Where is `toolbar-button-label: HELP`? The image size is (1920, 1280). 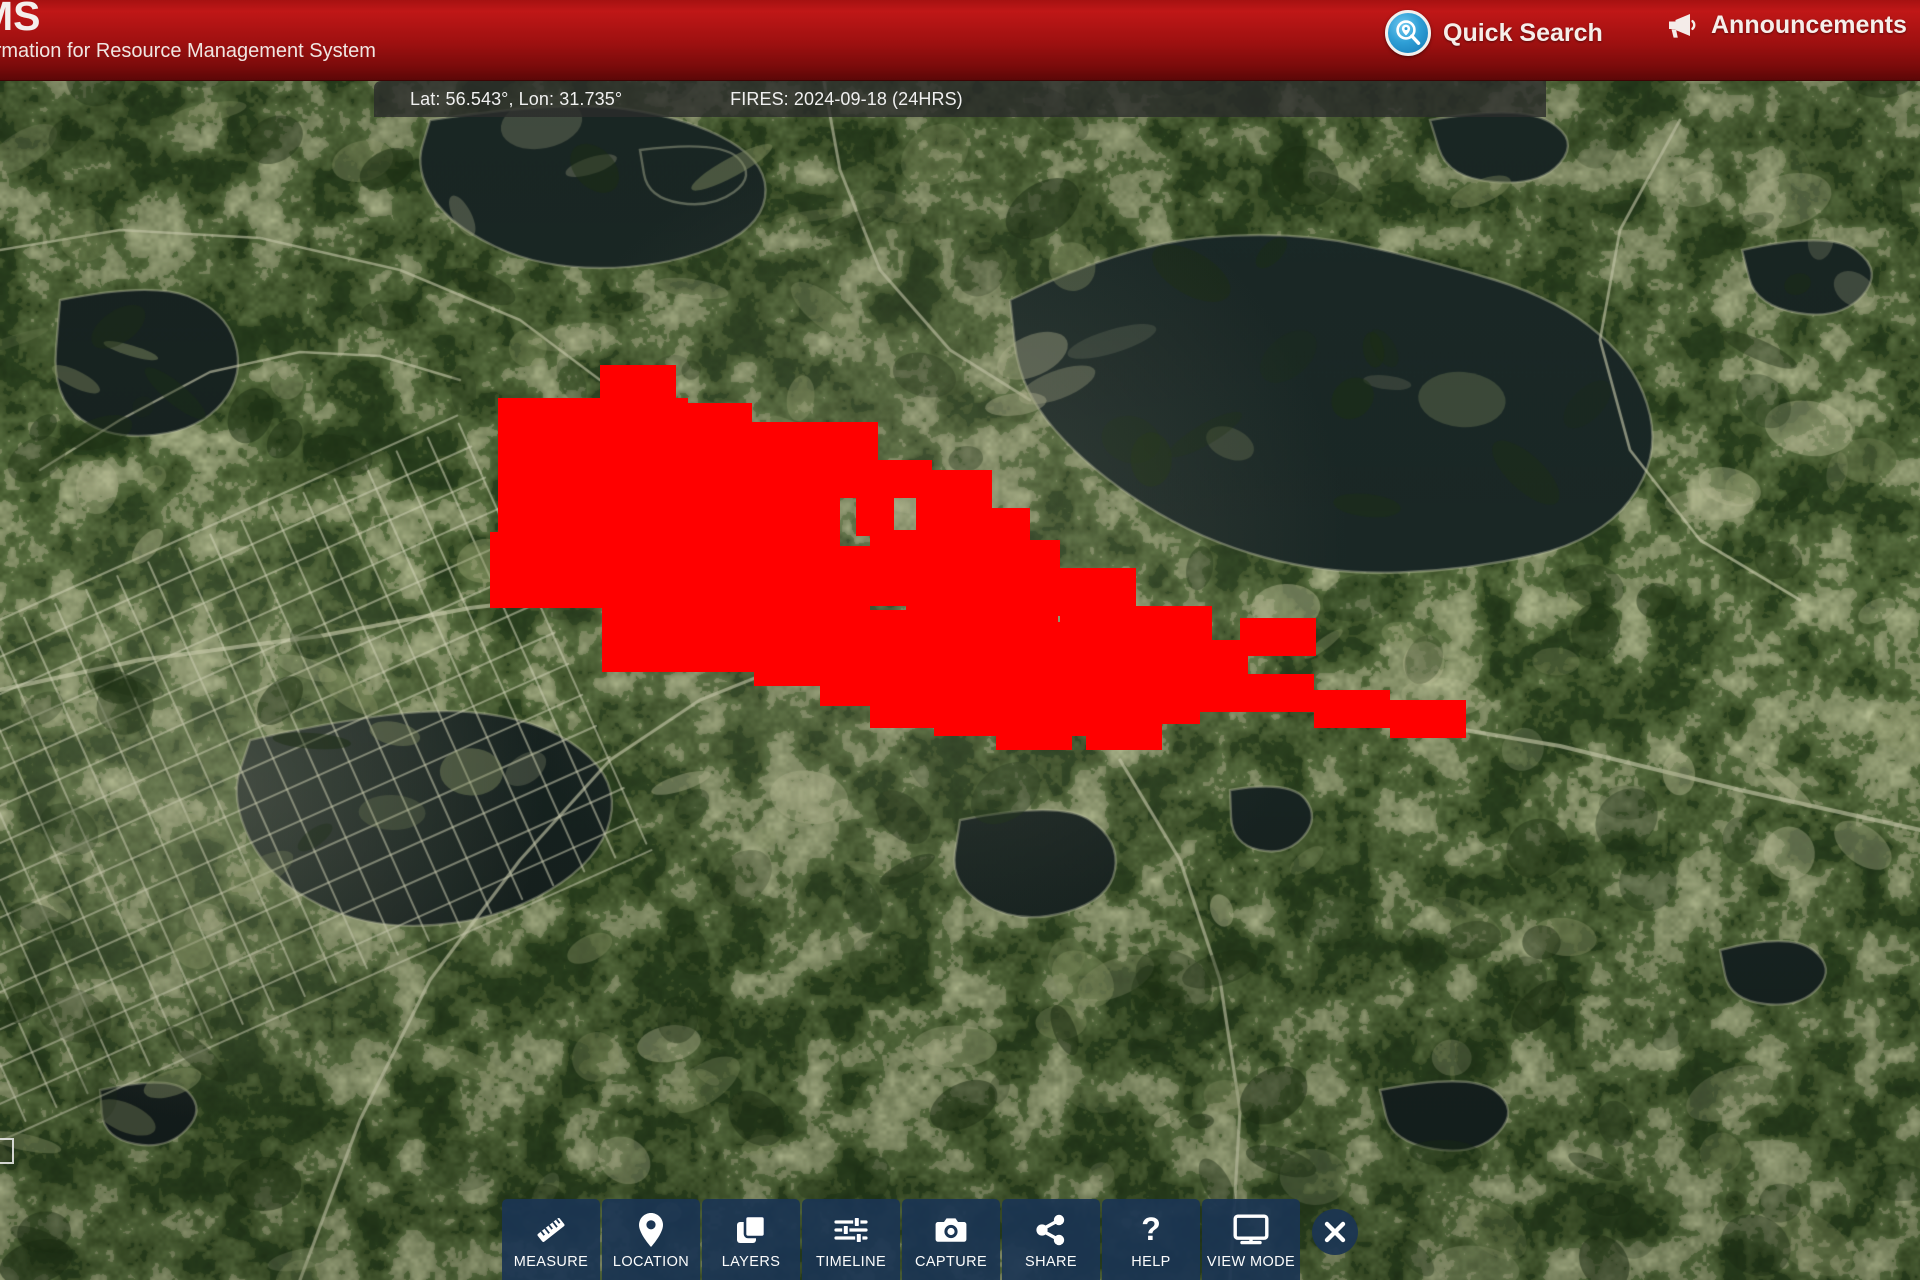
toolbar-button-label: HELP is located at coordinates (1151, 1262).